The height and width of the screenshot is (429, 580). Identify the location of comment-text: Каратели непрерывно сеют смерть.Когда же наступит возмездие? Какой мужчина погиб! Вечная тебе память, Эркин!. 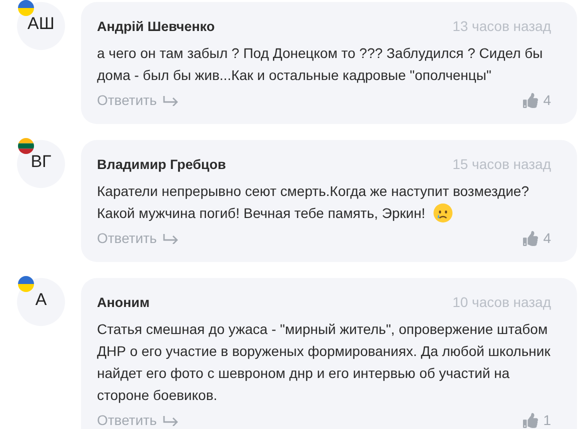
(313, 203).